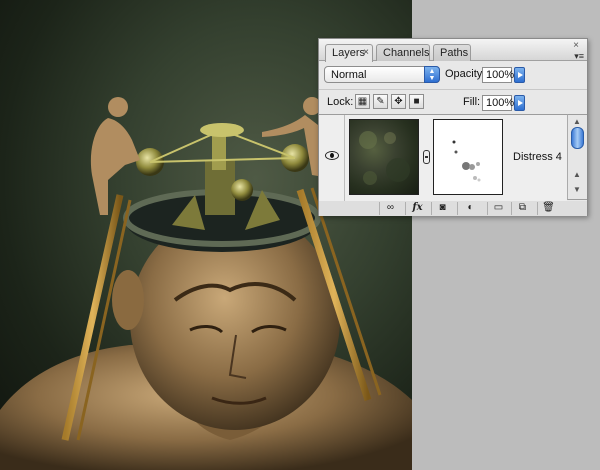 Image resolution: width=600 pixels, height=470 pixels. Describe the element at coordinates (442, 208) in the screenshot. I see `add-mask-icon: ◙` at that location.